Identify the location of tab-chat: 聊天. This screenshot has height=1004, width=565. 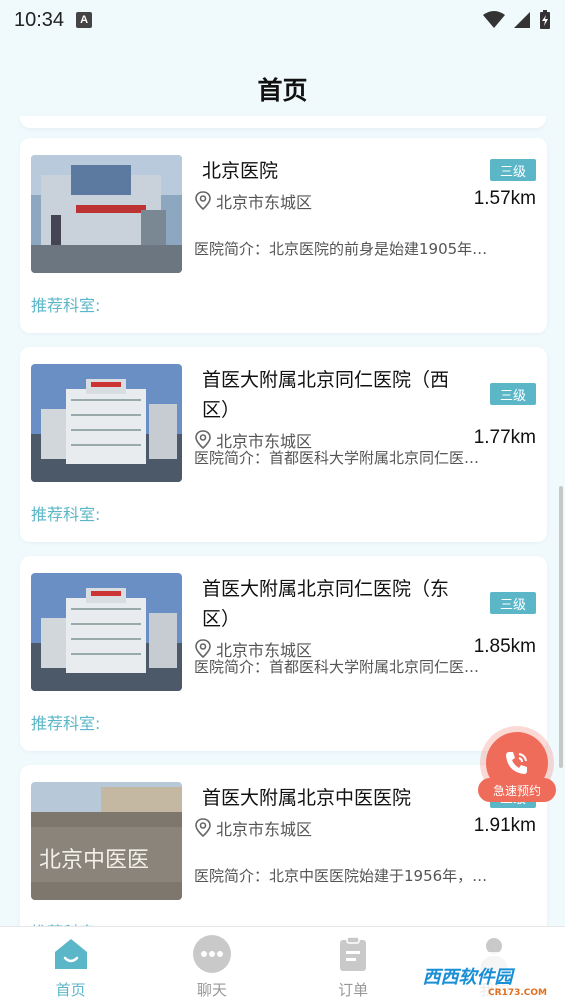
(211, 965).